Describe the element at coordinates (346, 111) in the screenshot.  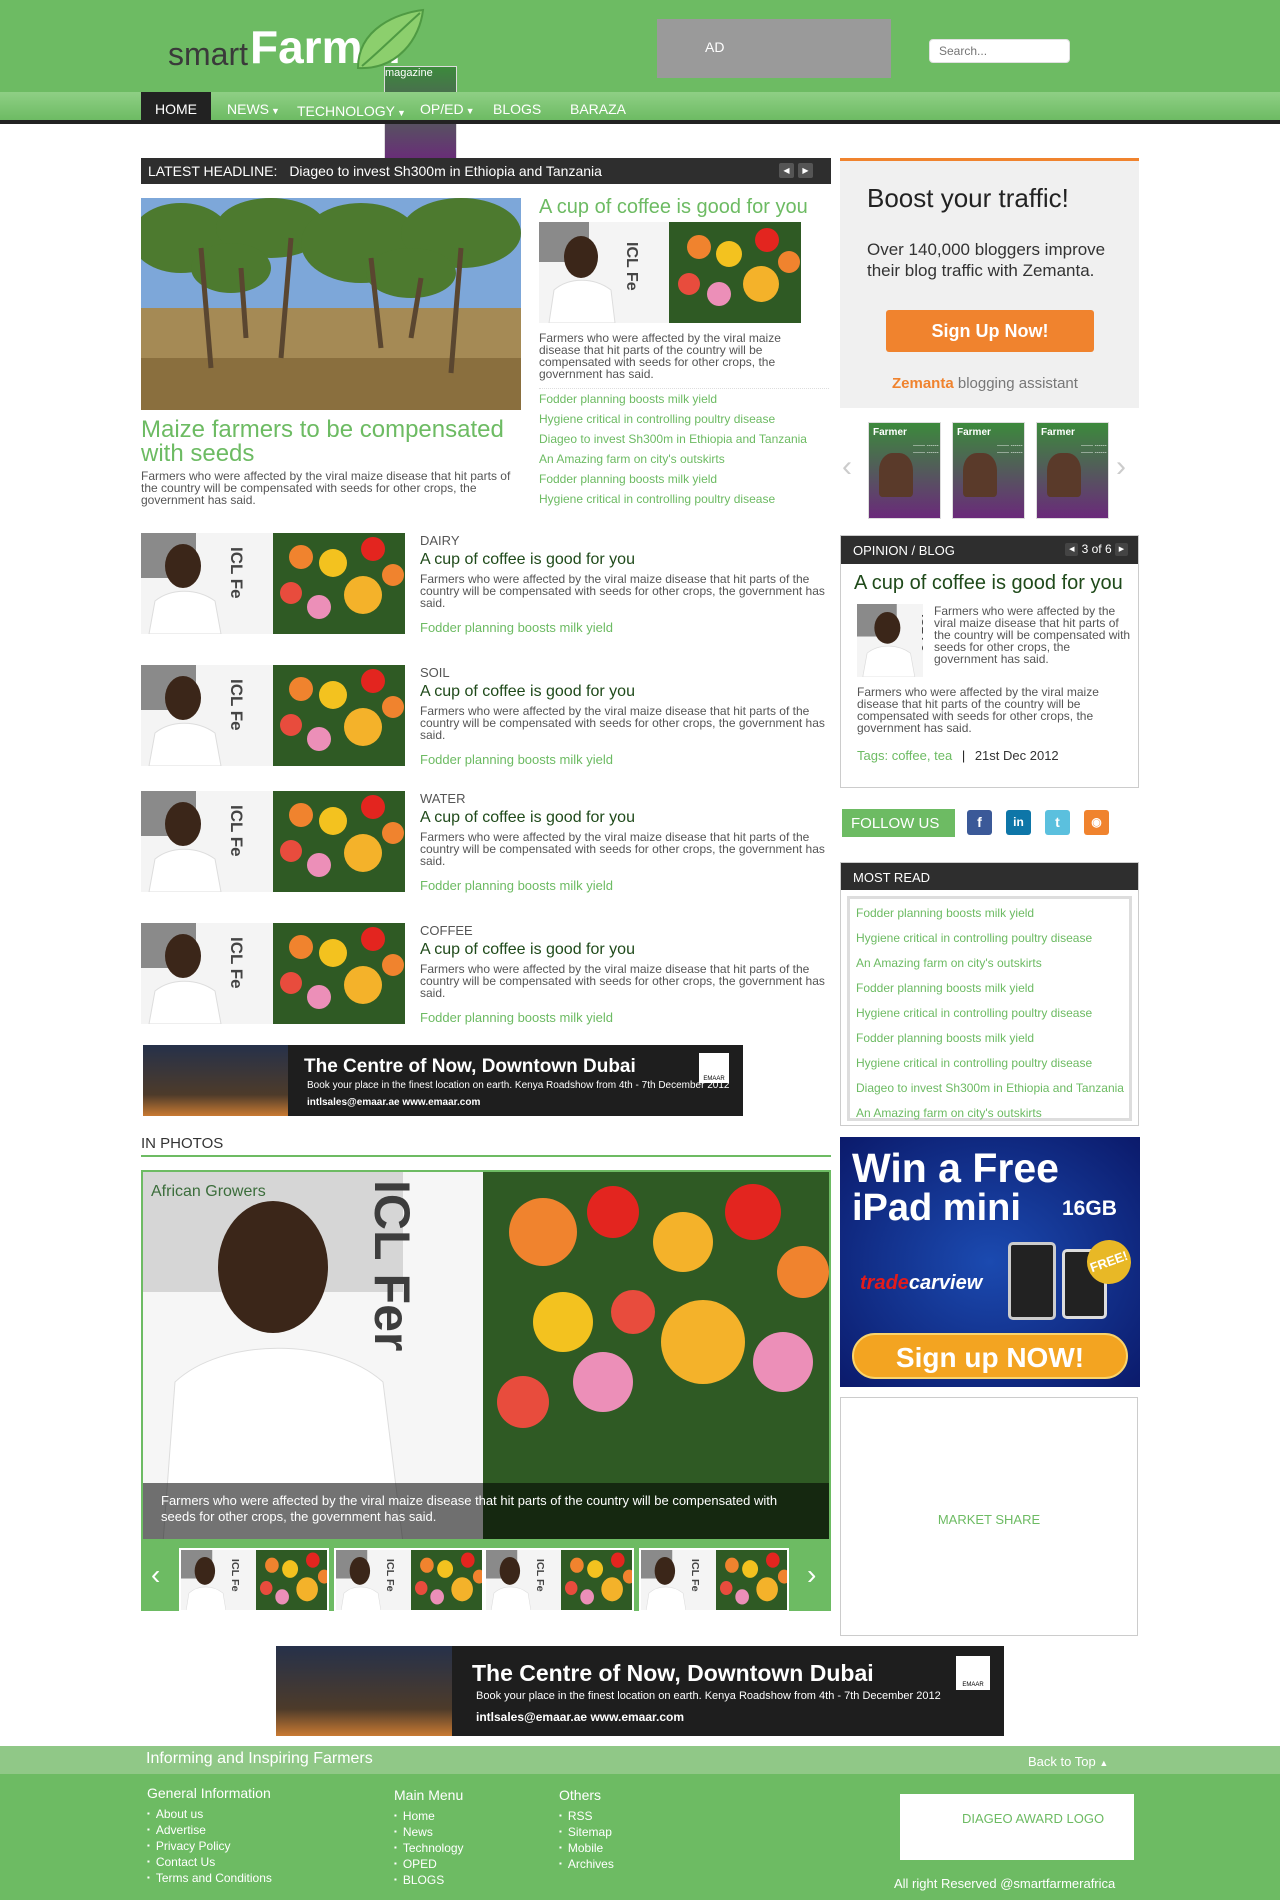
I see `nav-technology-label: TECHNOLOGY` at that location.